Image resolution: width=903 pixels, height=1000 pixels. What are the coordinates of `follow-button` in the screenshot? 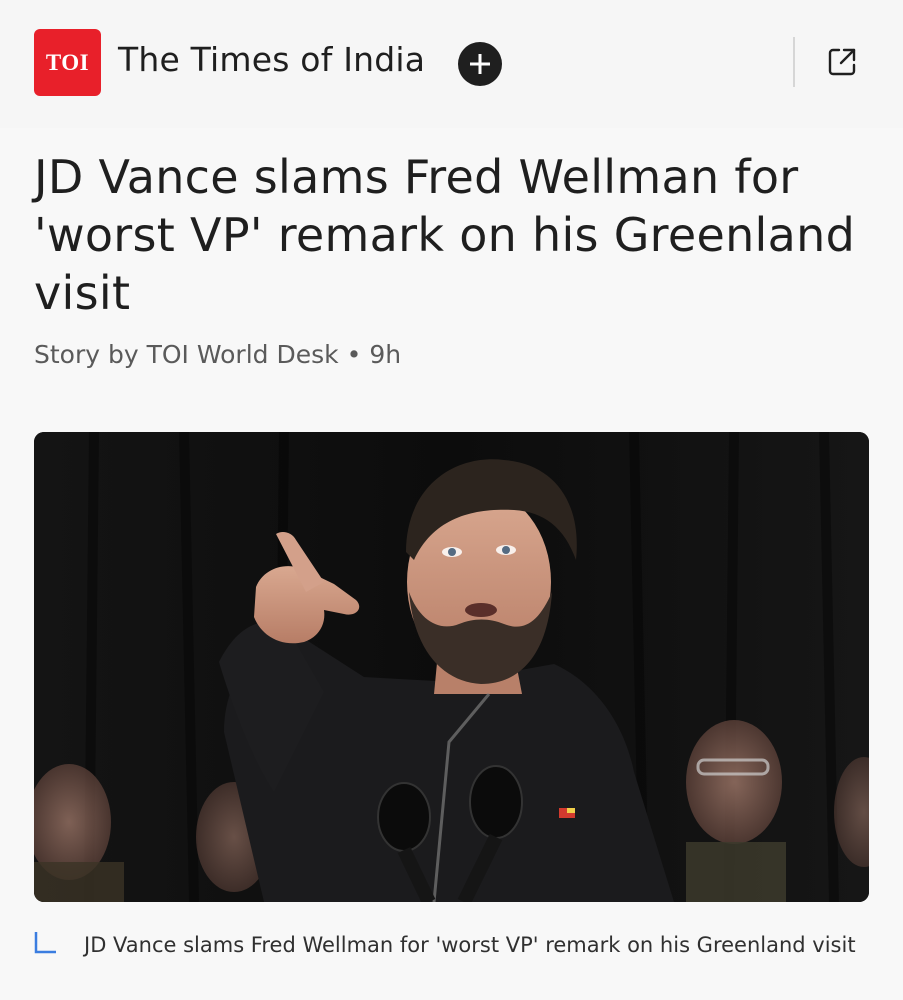 It's located at (480, 64).